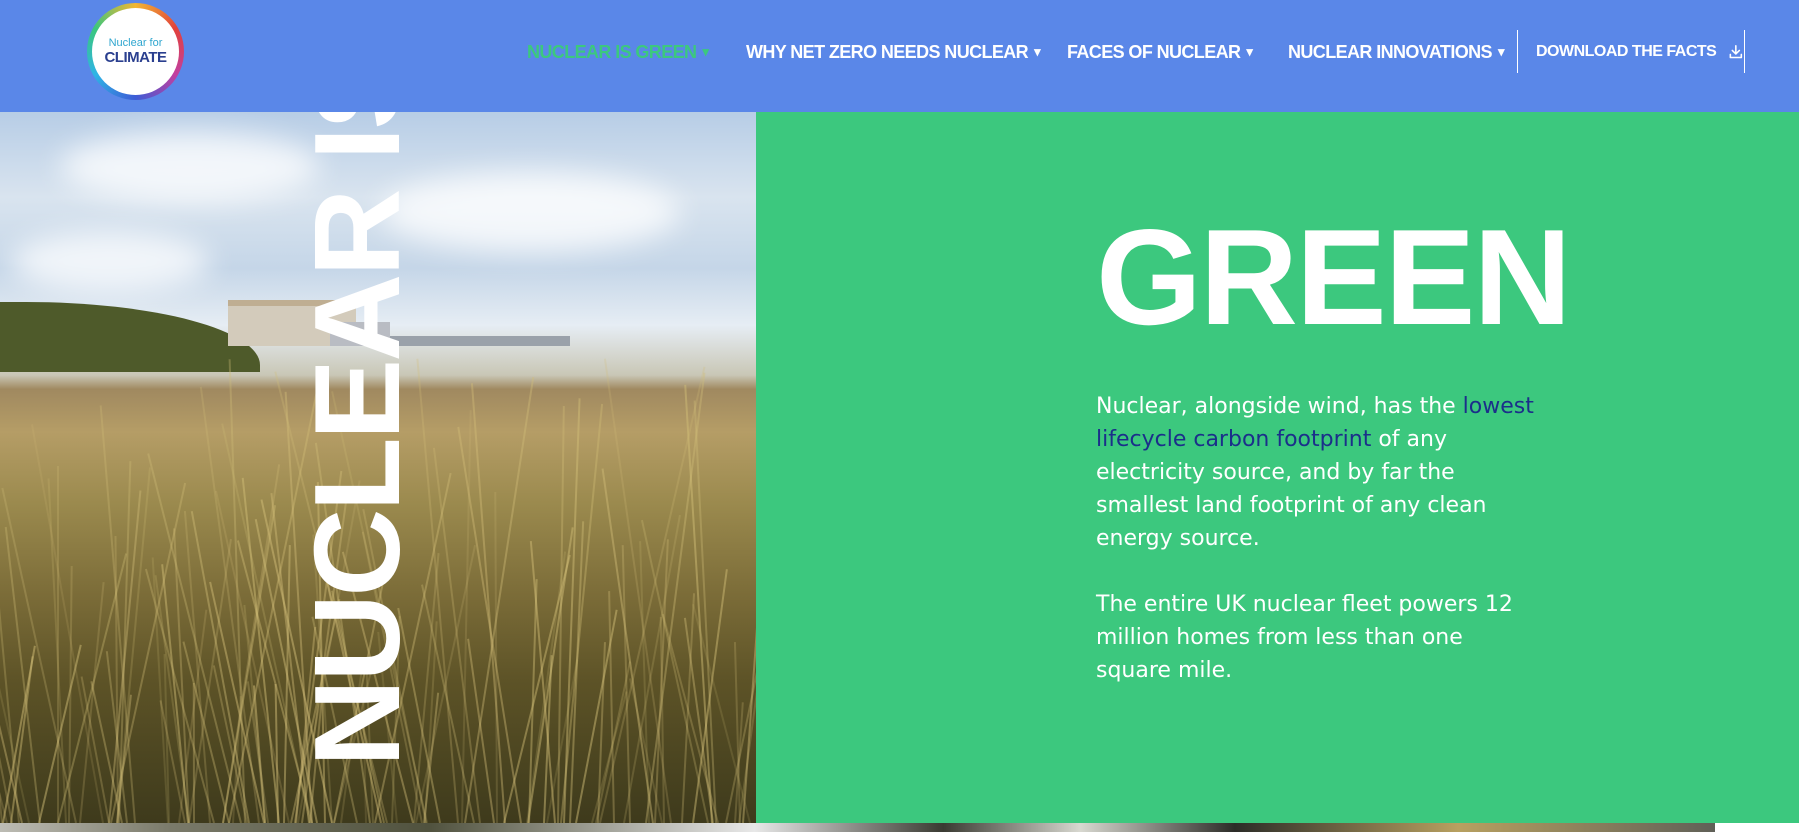  What do you see at coordinates (1279, 406) in the screenshot?
I see `intro-text-start: Nuclear, alongside wind, has the` at bounding box center [1279, 406].